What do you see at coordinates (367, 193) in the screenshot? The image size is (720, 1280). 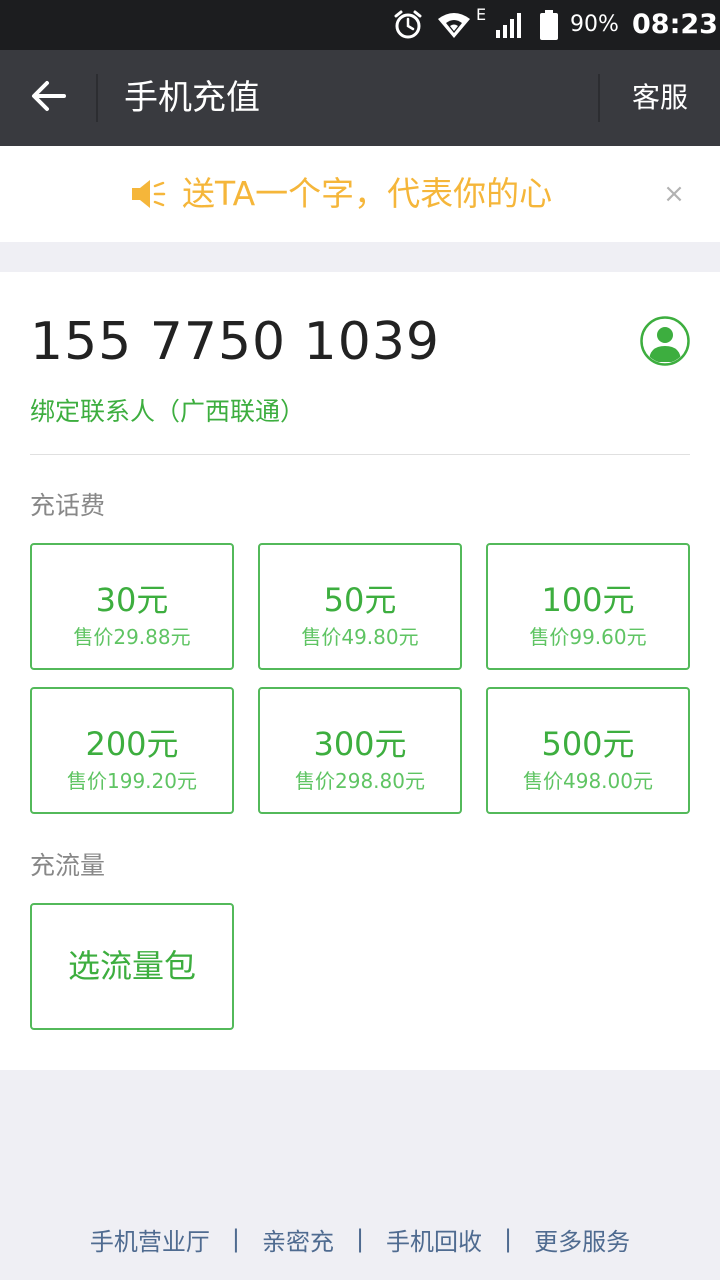 I see `notice-text: 送TA一个字，代表你的心` at bounding box center [367, 193].